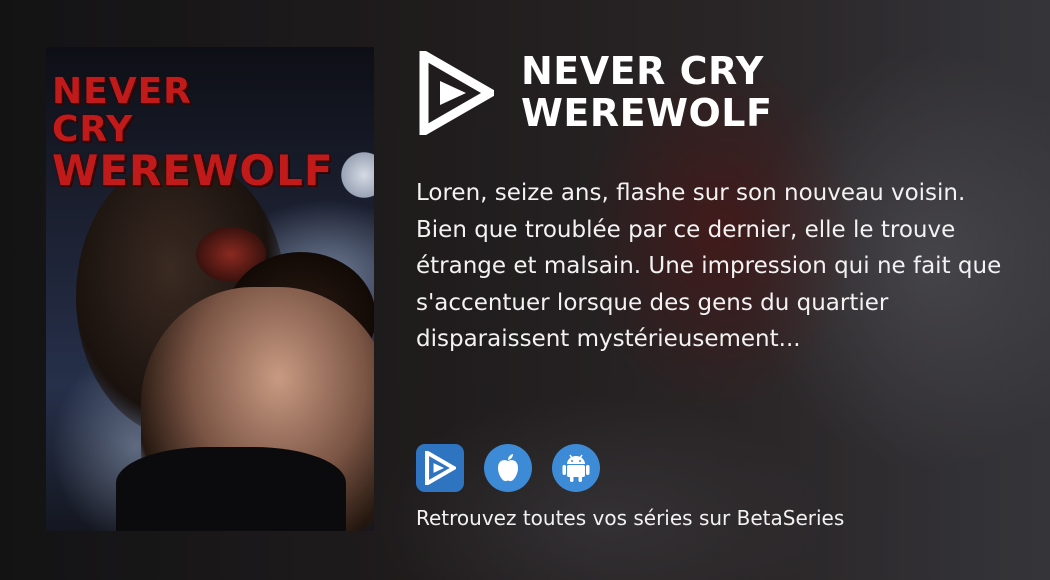 The width and height of the screenshot is (1050, 580). What do you see at coordinates (642, 71) in the screenshot?
I see `show-title-line1: NEVER CRY` at bounding box center [642, 71].